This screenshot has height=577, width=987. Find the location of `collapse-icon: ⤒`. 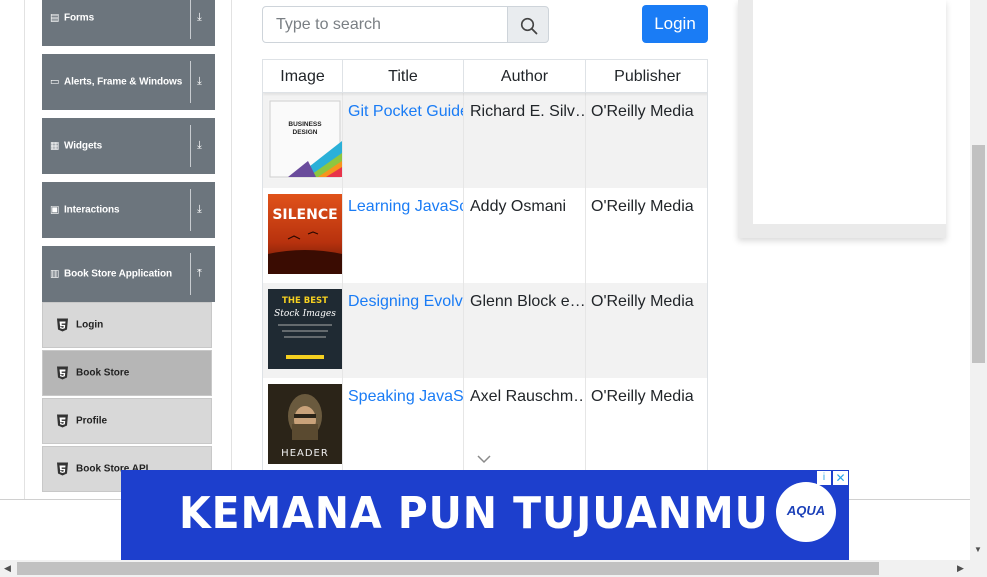

collapse-icon: ⤒ is located at coordinates (199, 273).